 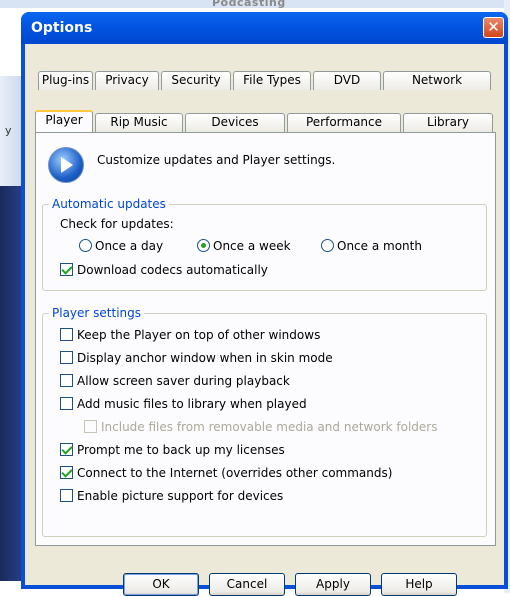 I want to click on background-tab-text: Podcasting, so click(x=249, y=4).